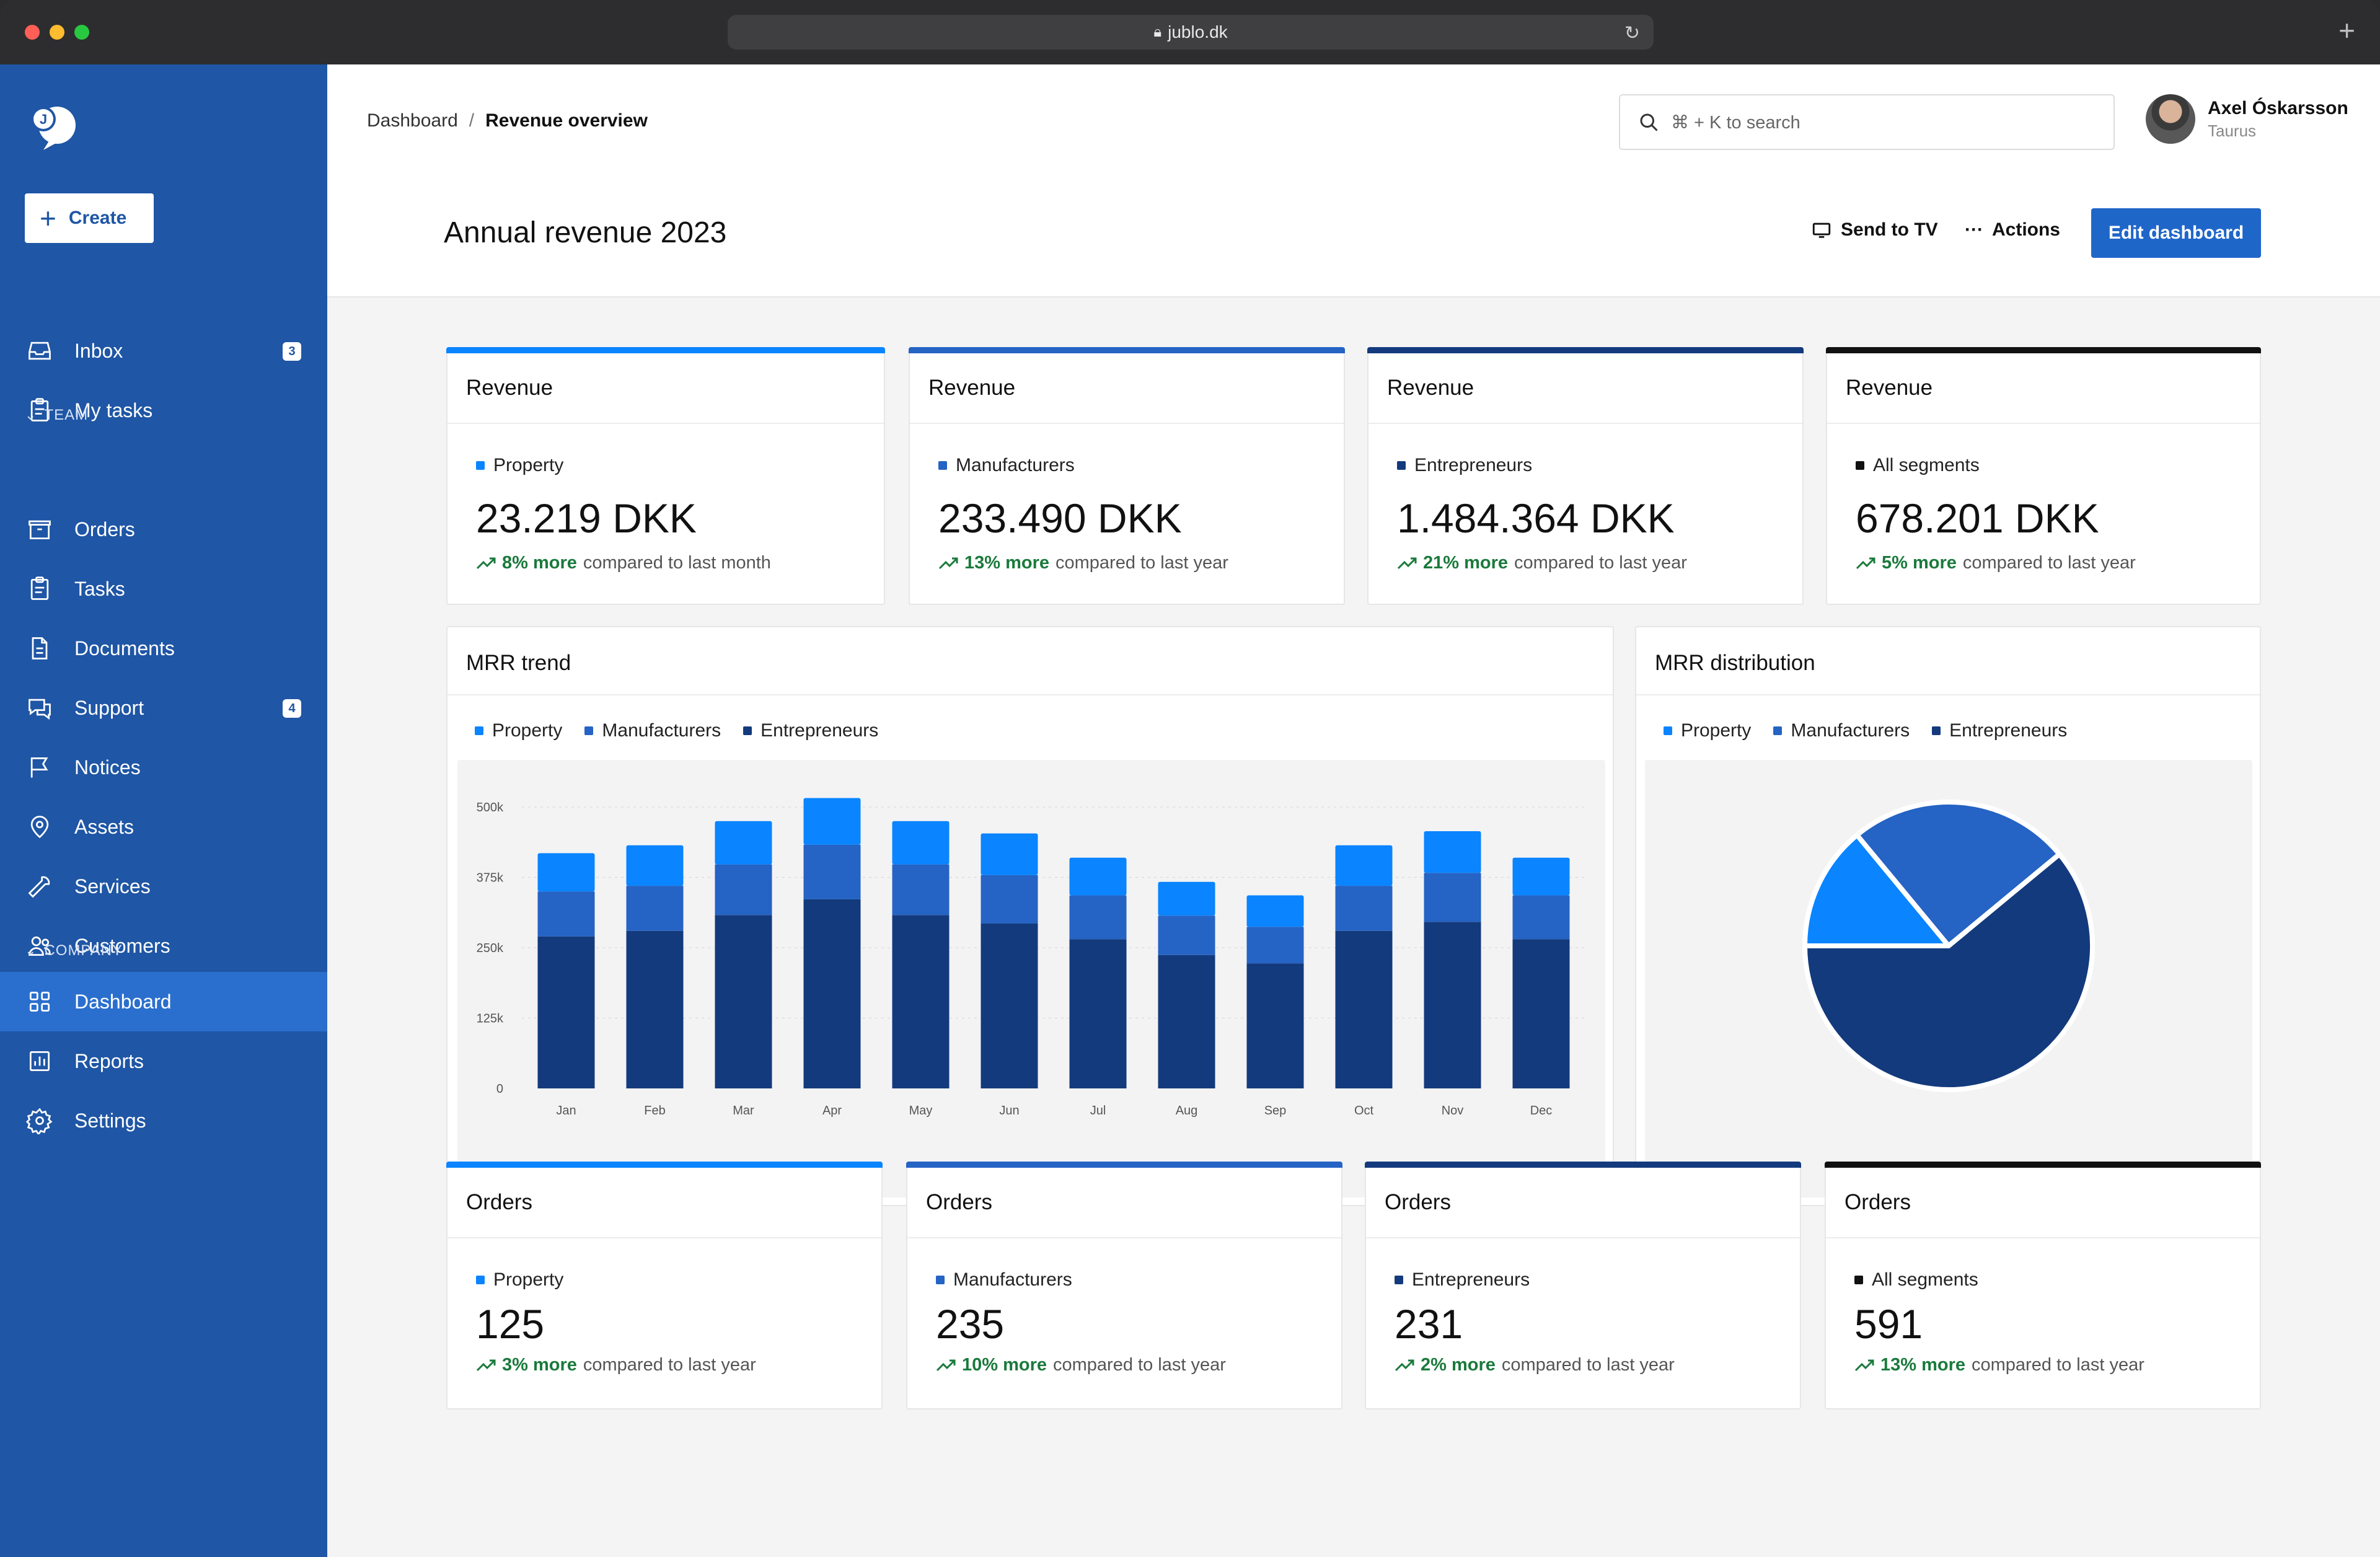 The image size is (2380, 1557). What do you see at coordinates (1999, 1365) in the screenshot?
I see `card-delta: 13% more compared to last year` at bounding box center [1999, 1365].